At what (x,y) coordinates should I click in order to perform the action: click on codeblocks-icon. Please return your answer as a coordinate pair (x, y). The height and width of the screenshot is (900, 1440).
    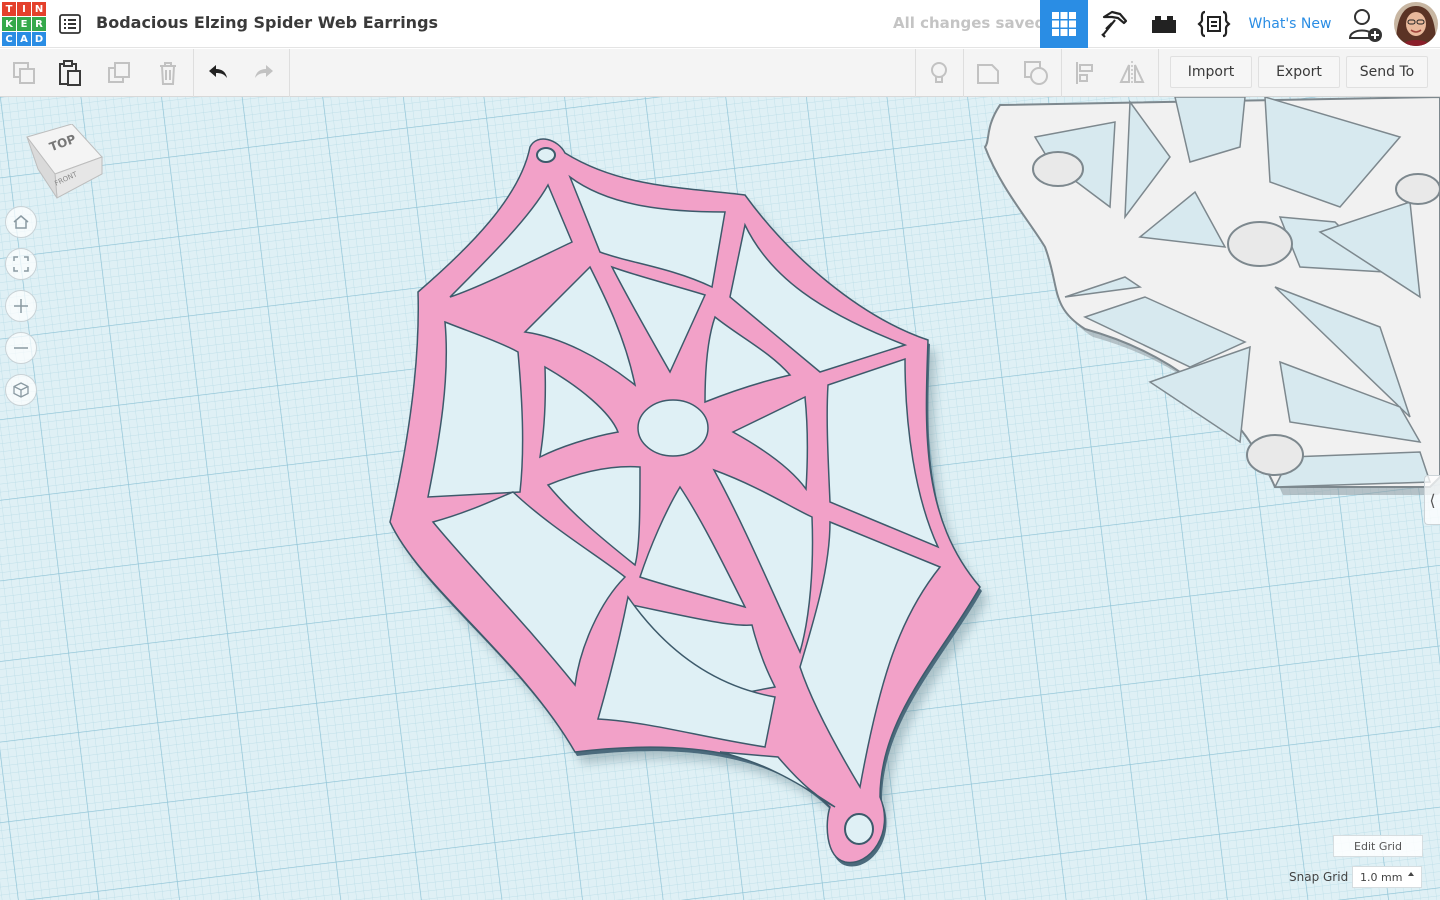
    Looking at the image, I should click on (1214, 24).